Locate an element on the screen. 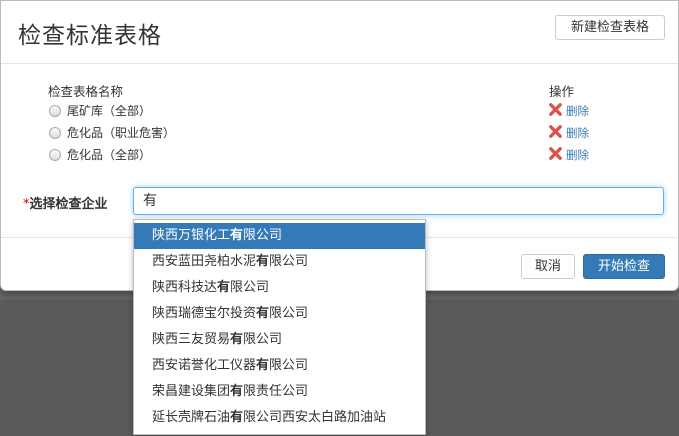 This screenshot has width=679, height=436. start-inspection-button: 开始检查 is located at coordinates (624, 266).